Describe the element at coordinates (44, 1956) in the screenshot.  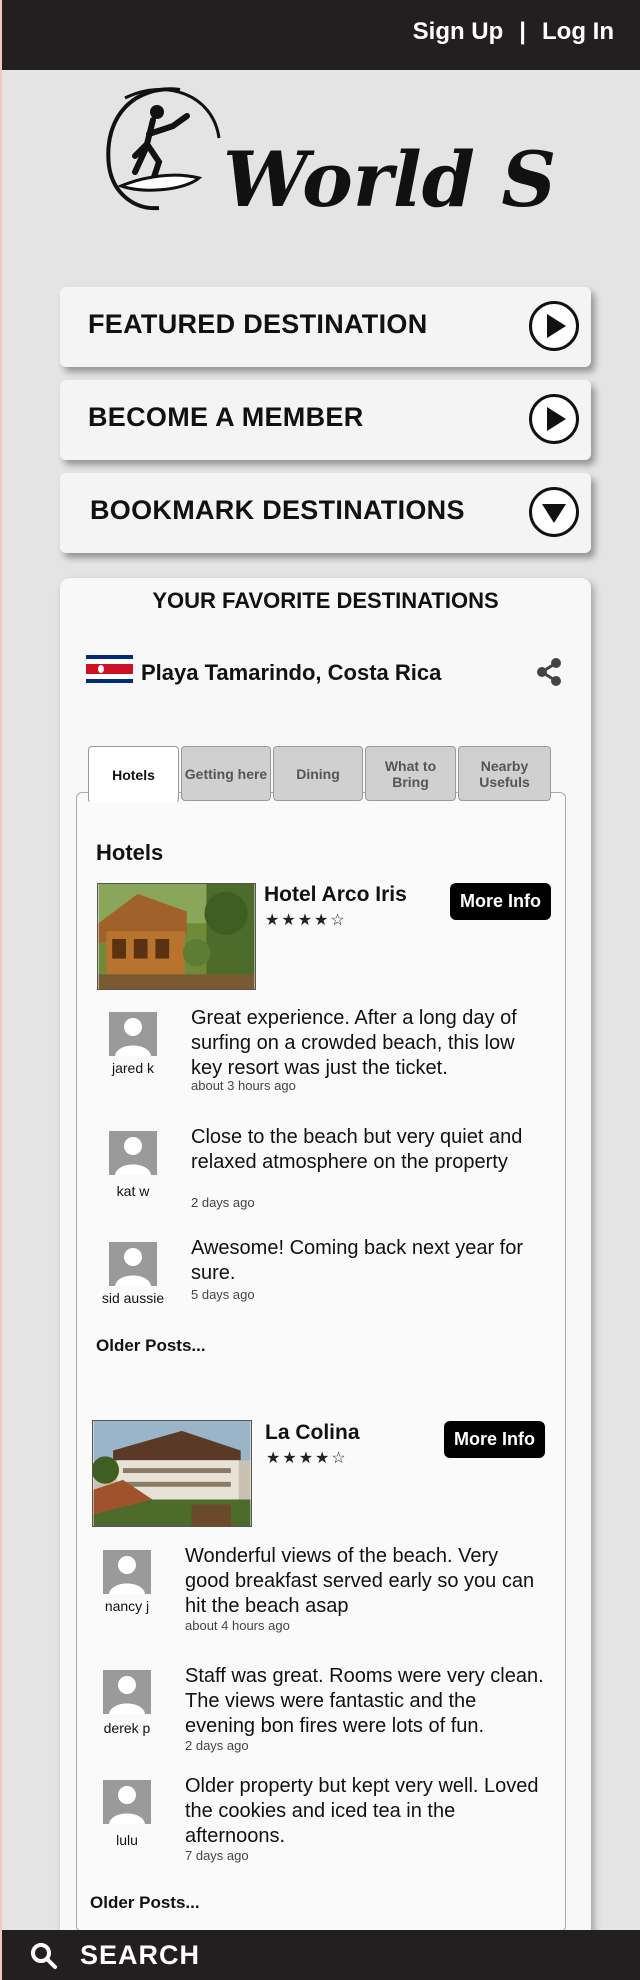
I see `search-icon` at that location.